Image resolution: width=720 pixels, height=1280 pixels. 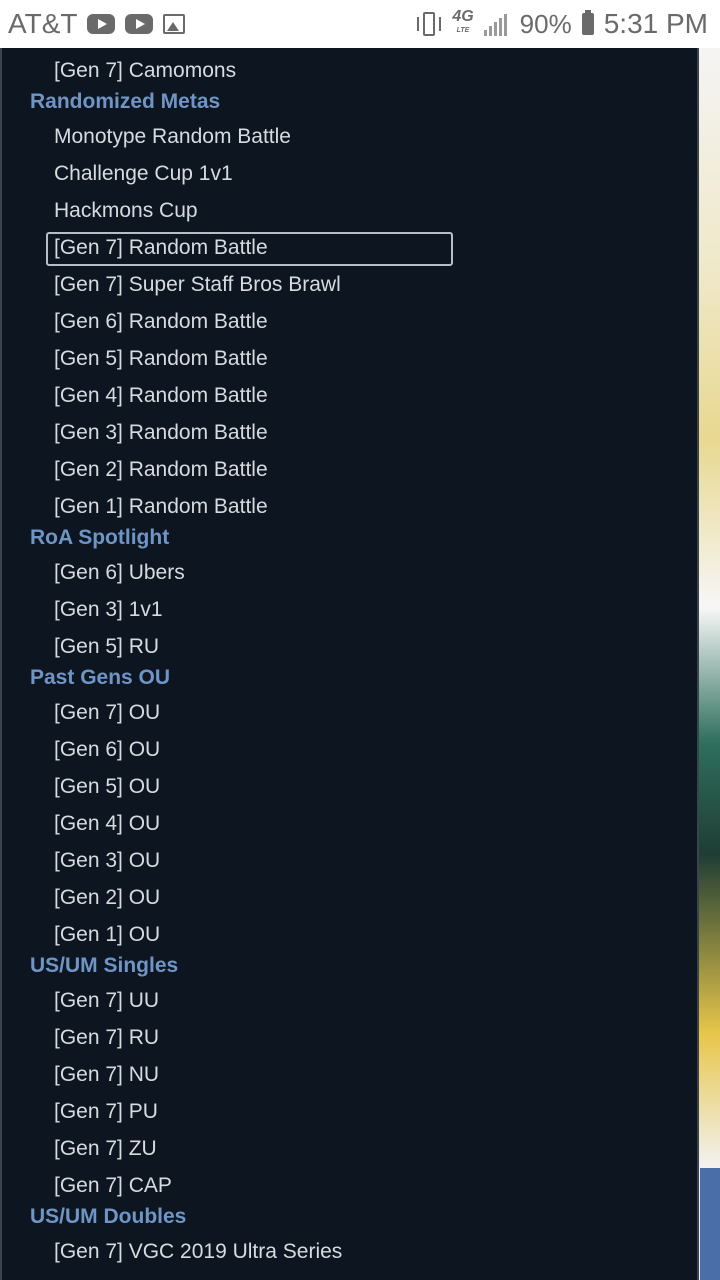 I want to click on background-panel, so click(x=710, y=1224).